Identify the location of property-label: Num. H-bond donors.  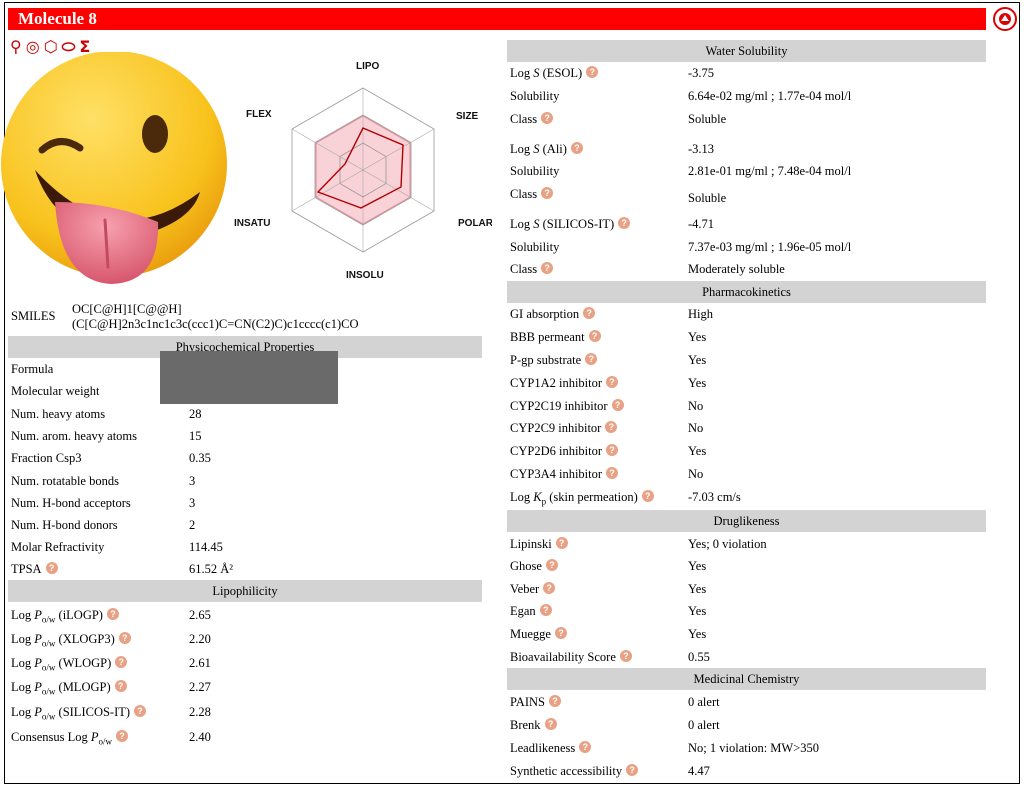
(64, 525).